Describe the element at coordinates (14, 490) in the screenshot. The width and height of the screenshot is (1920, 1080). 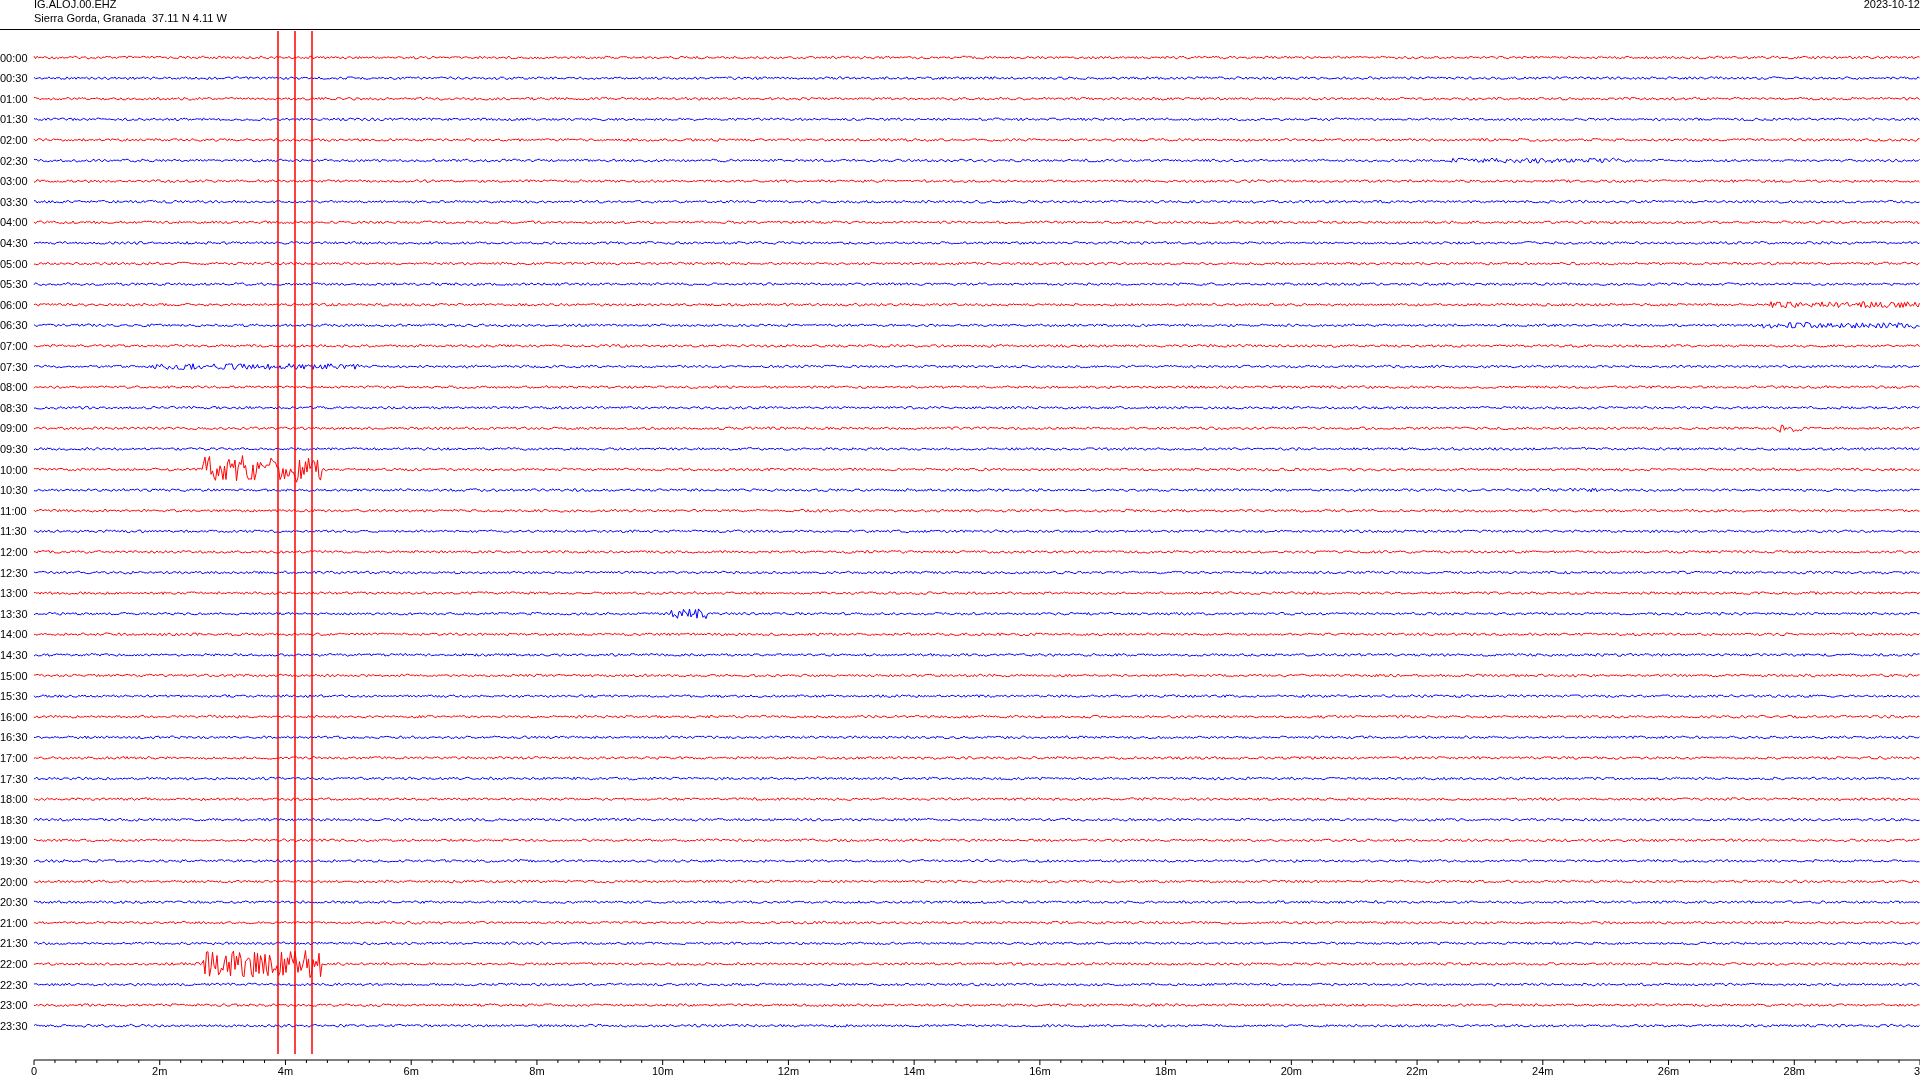
I see `time-label: 10:30` at that location.